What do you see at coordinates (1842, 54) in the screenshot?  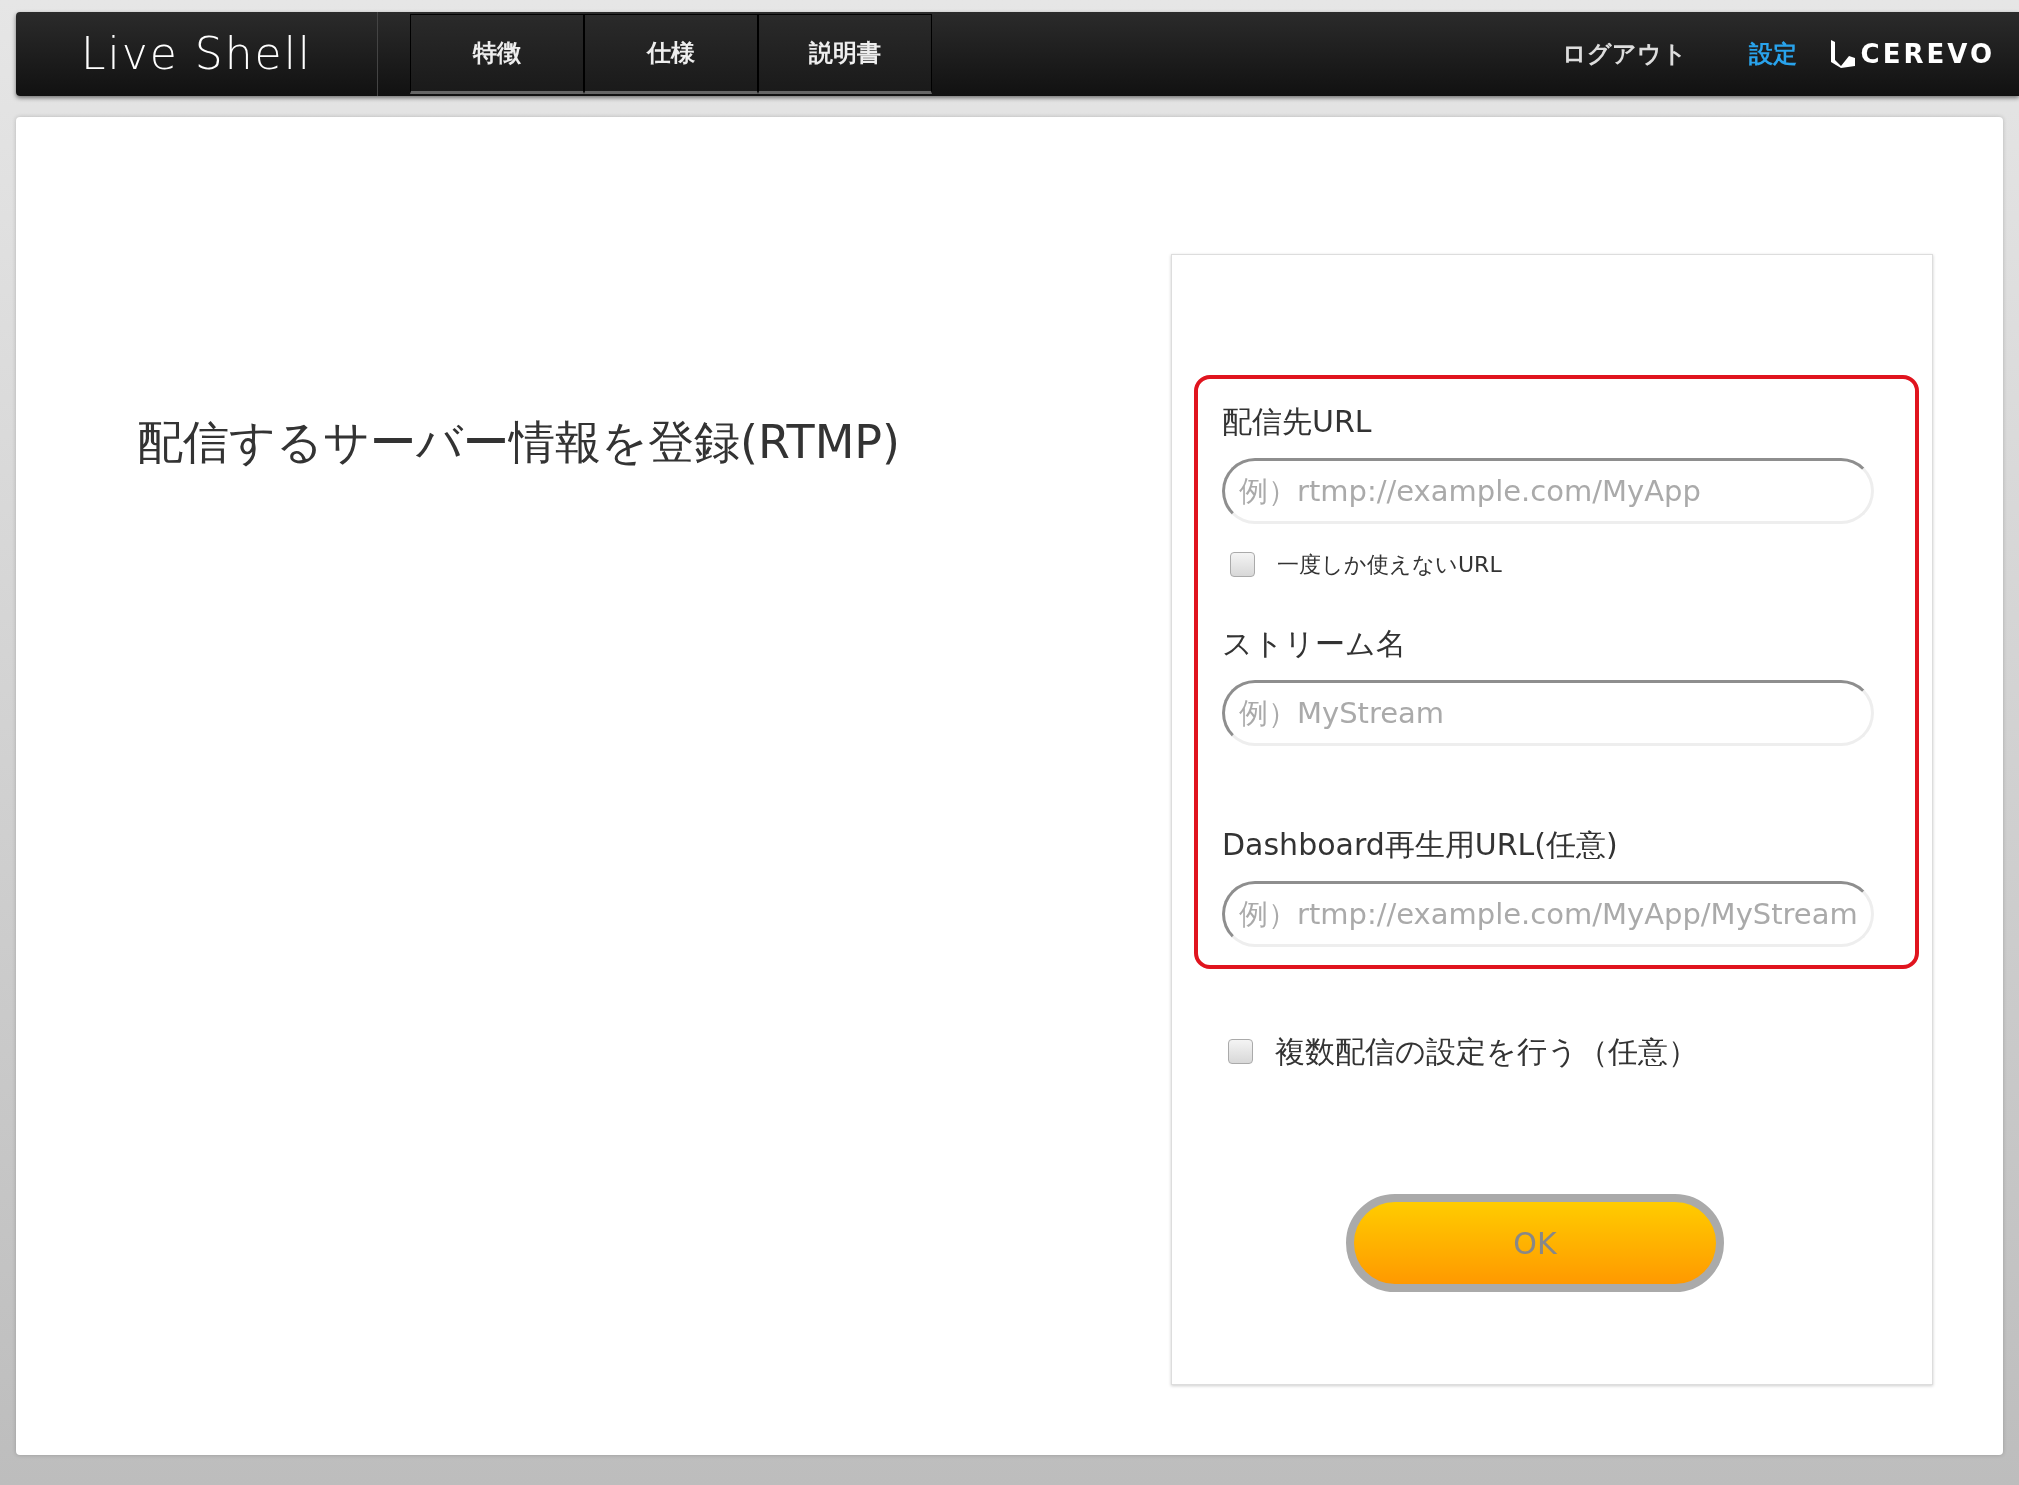 I see `brand-logo-icon` at bounding box center [1842, 54].